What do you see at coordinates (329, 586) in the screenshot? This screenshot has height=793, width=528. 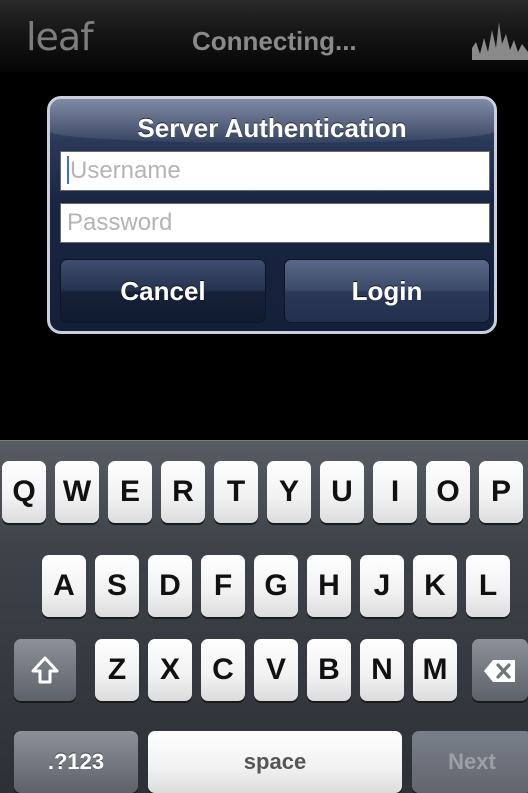 I see `key-h: H` at bounding box center [329, 586].